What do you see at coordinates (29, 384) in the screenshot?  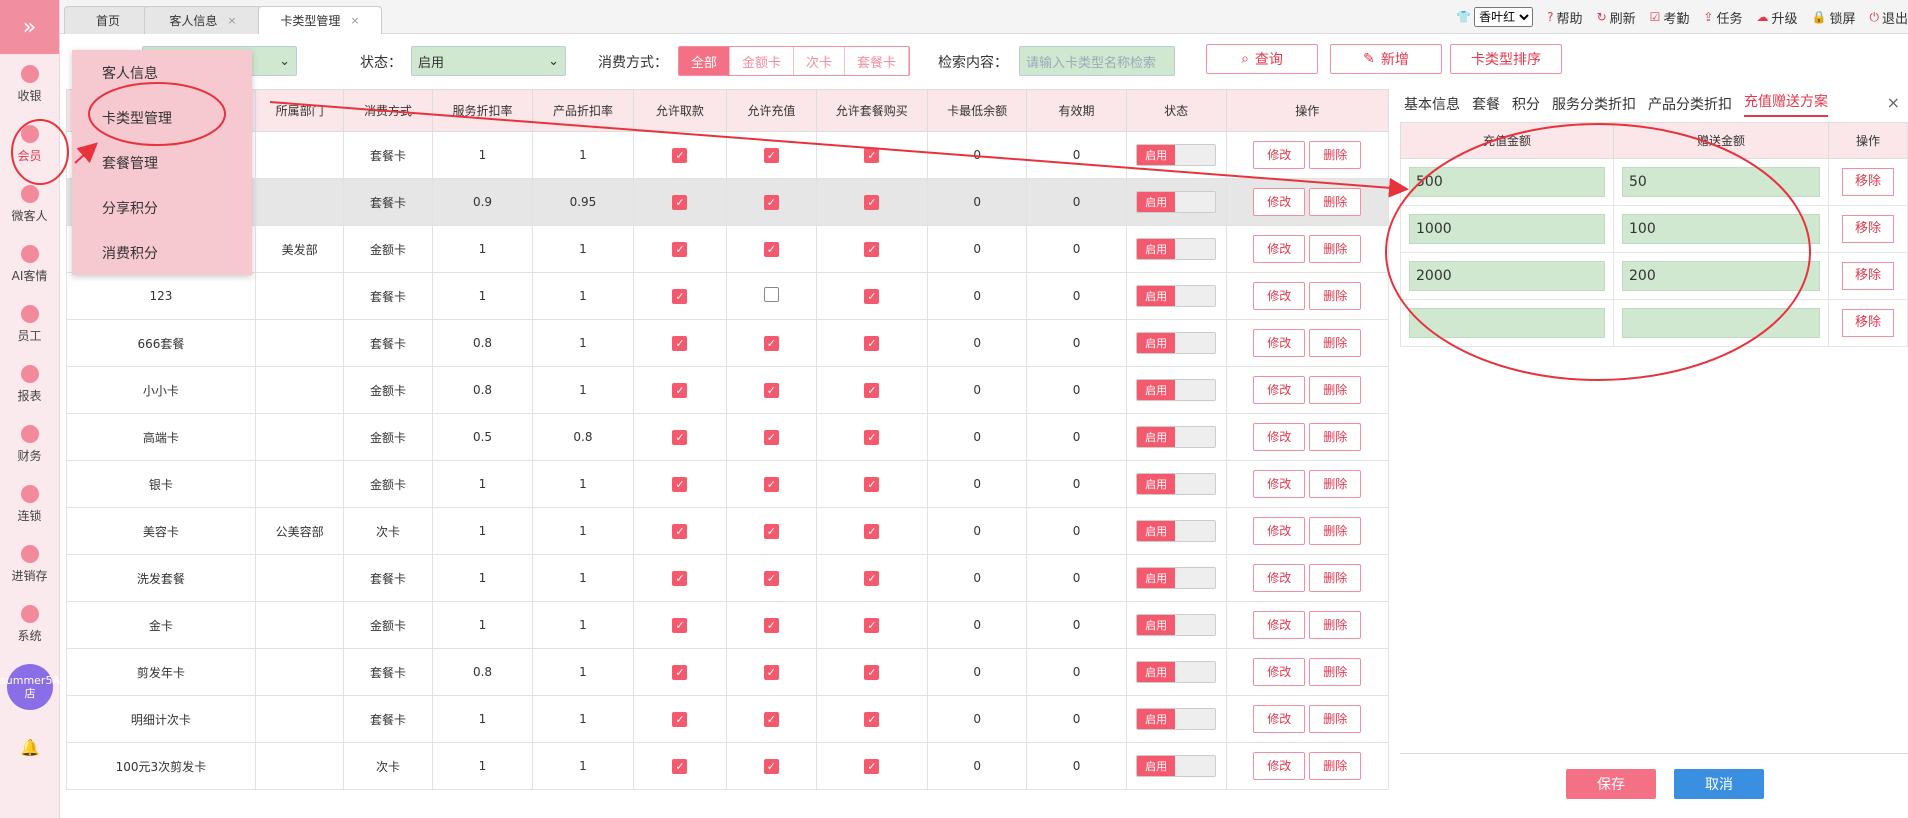 I see `sidebar-item-5: 报表` at bounding box center [29, 384].